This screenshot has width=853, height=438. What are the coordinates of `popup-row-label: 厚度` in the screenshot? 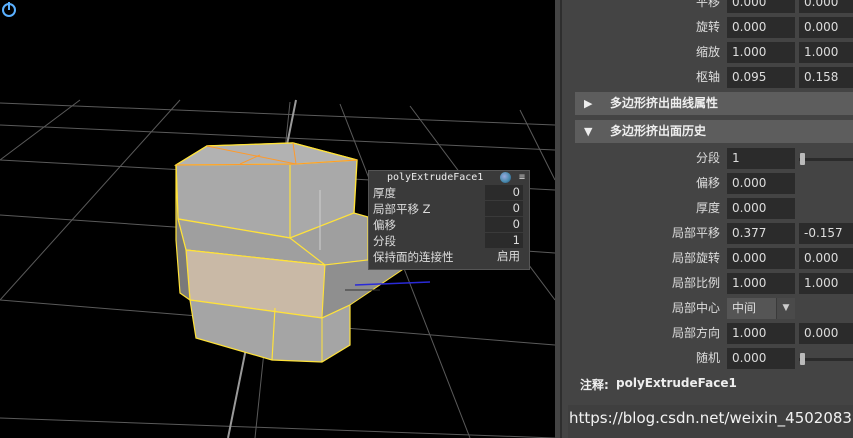 It's located at (384, 193).